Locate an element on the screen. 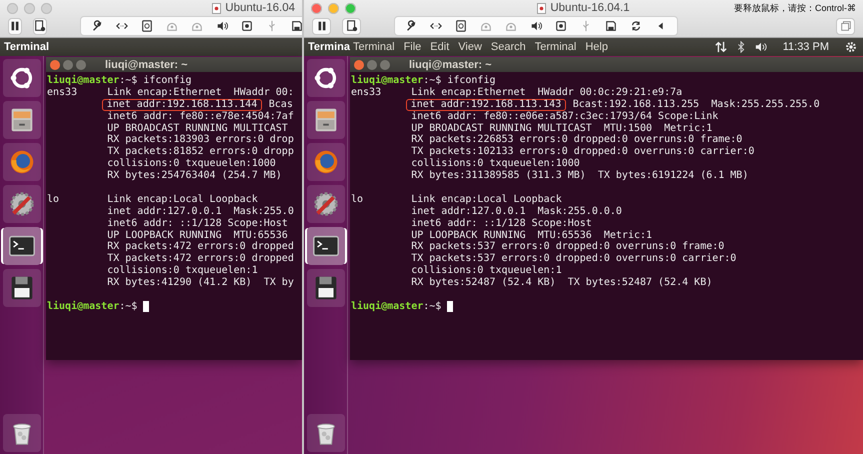 Image resolution: width=863 pixels, height=454 pixels. output-text: TX packets:102133 errors:0 dropped:0 overruns:0 carrier:0 is located at coordinates (582, 152).